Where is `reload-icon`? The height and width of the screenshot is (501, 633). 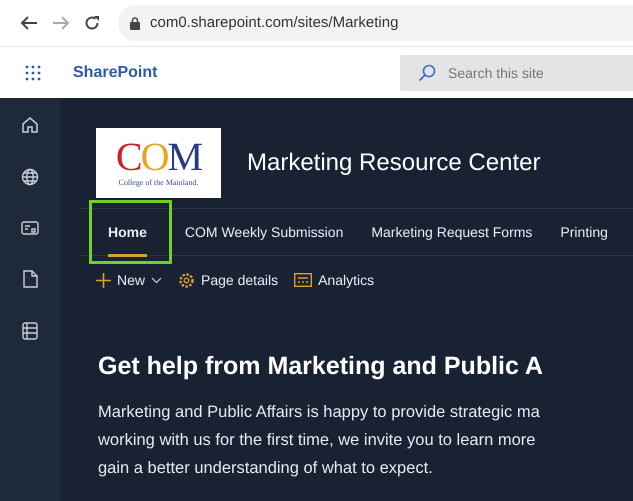
reload-icon is located at coordinates (92, 23).